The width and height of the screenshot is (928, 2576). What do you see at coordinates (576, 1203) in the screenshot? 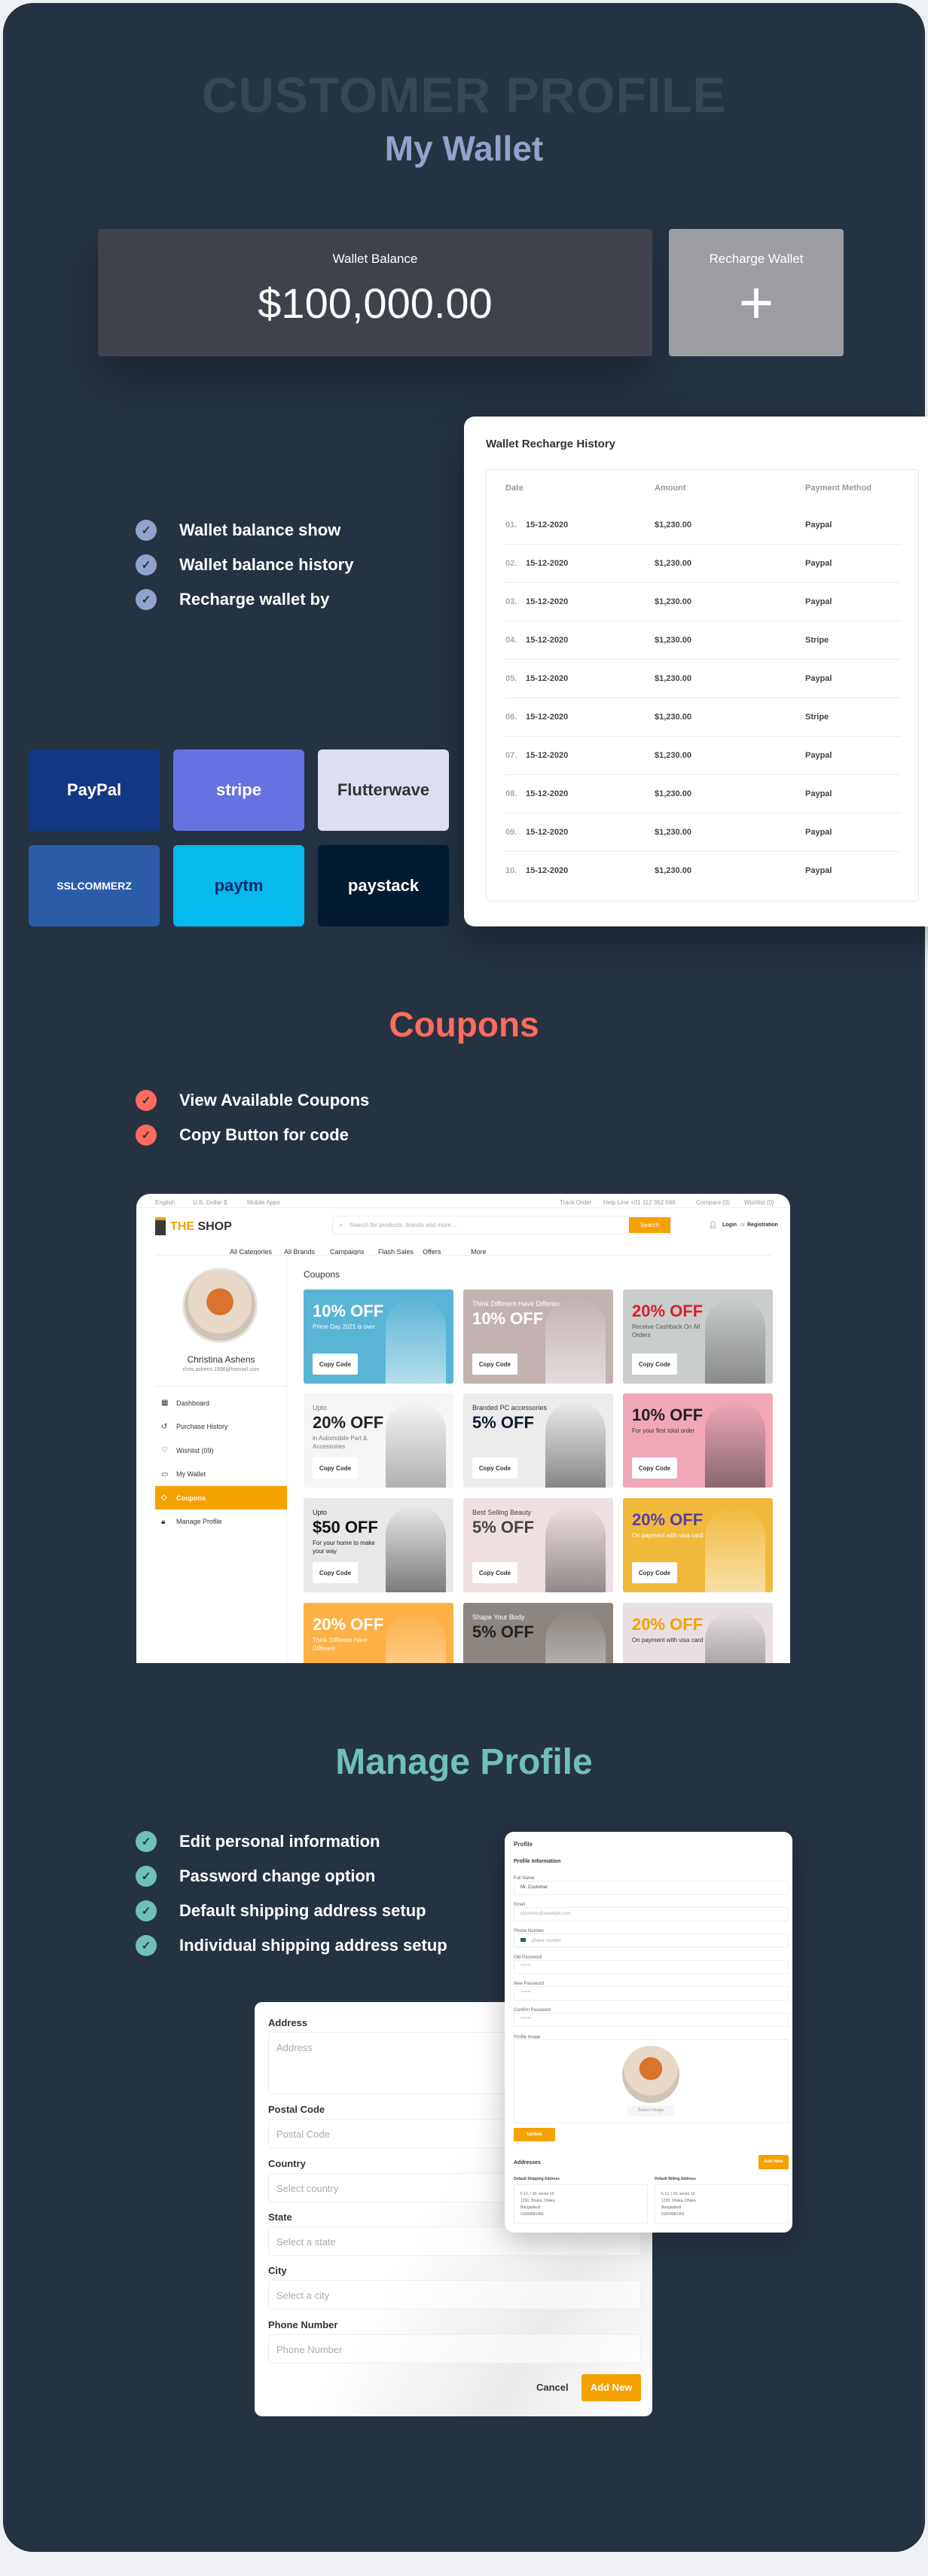
I see `track-order-link: Track Order` at bounding box center [576, 1203].